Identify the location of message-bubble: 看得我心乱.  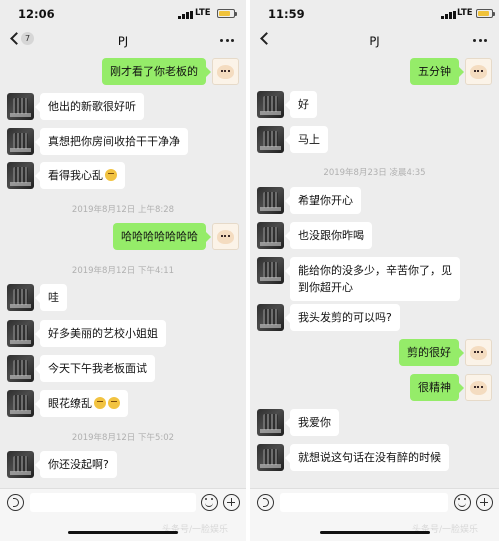
(80, 175).